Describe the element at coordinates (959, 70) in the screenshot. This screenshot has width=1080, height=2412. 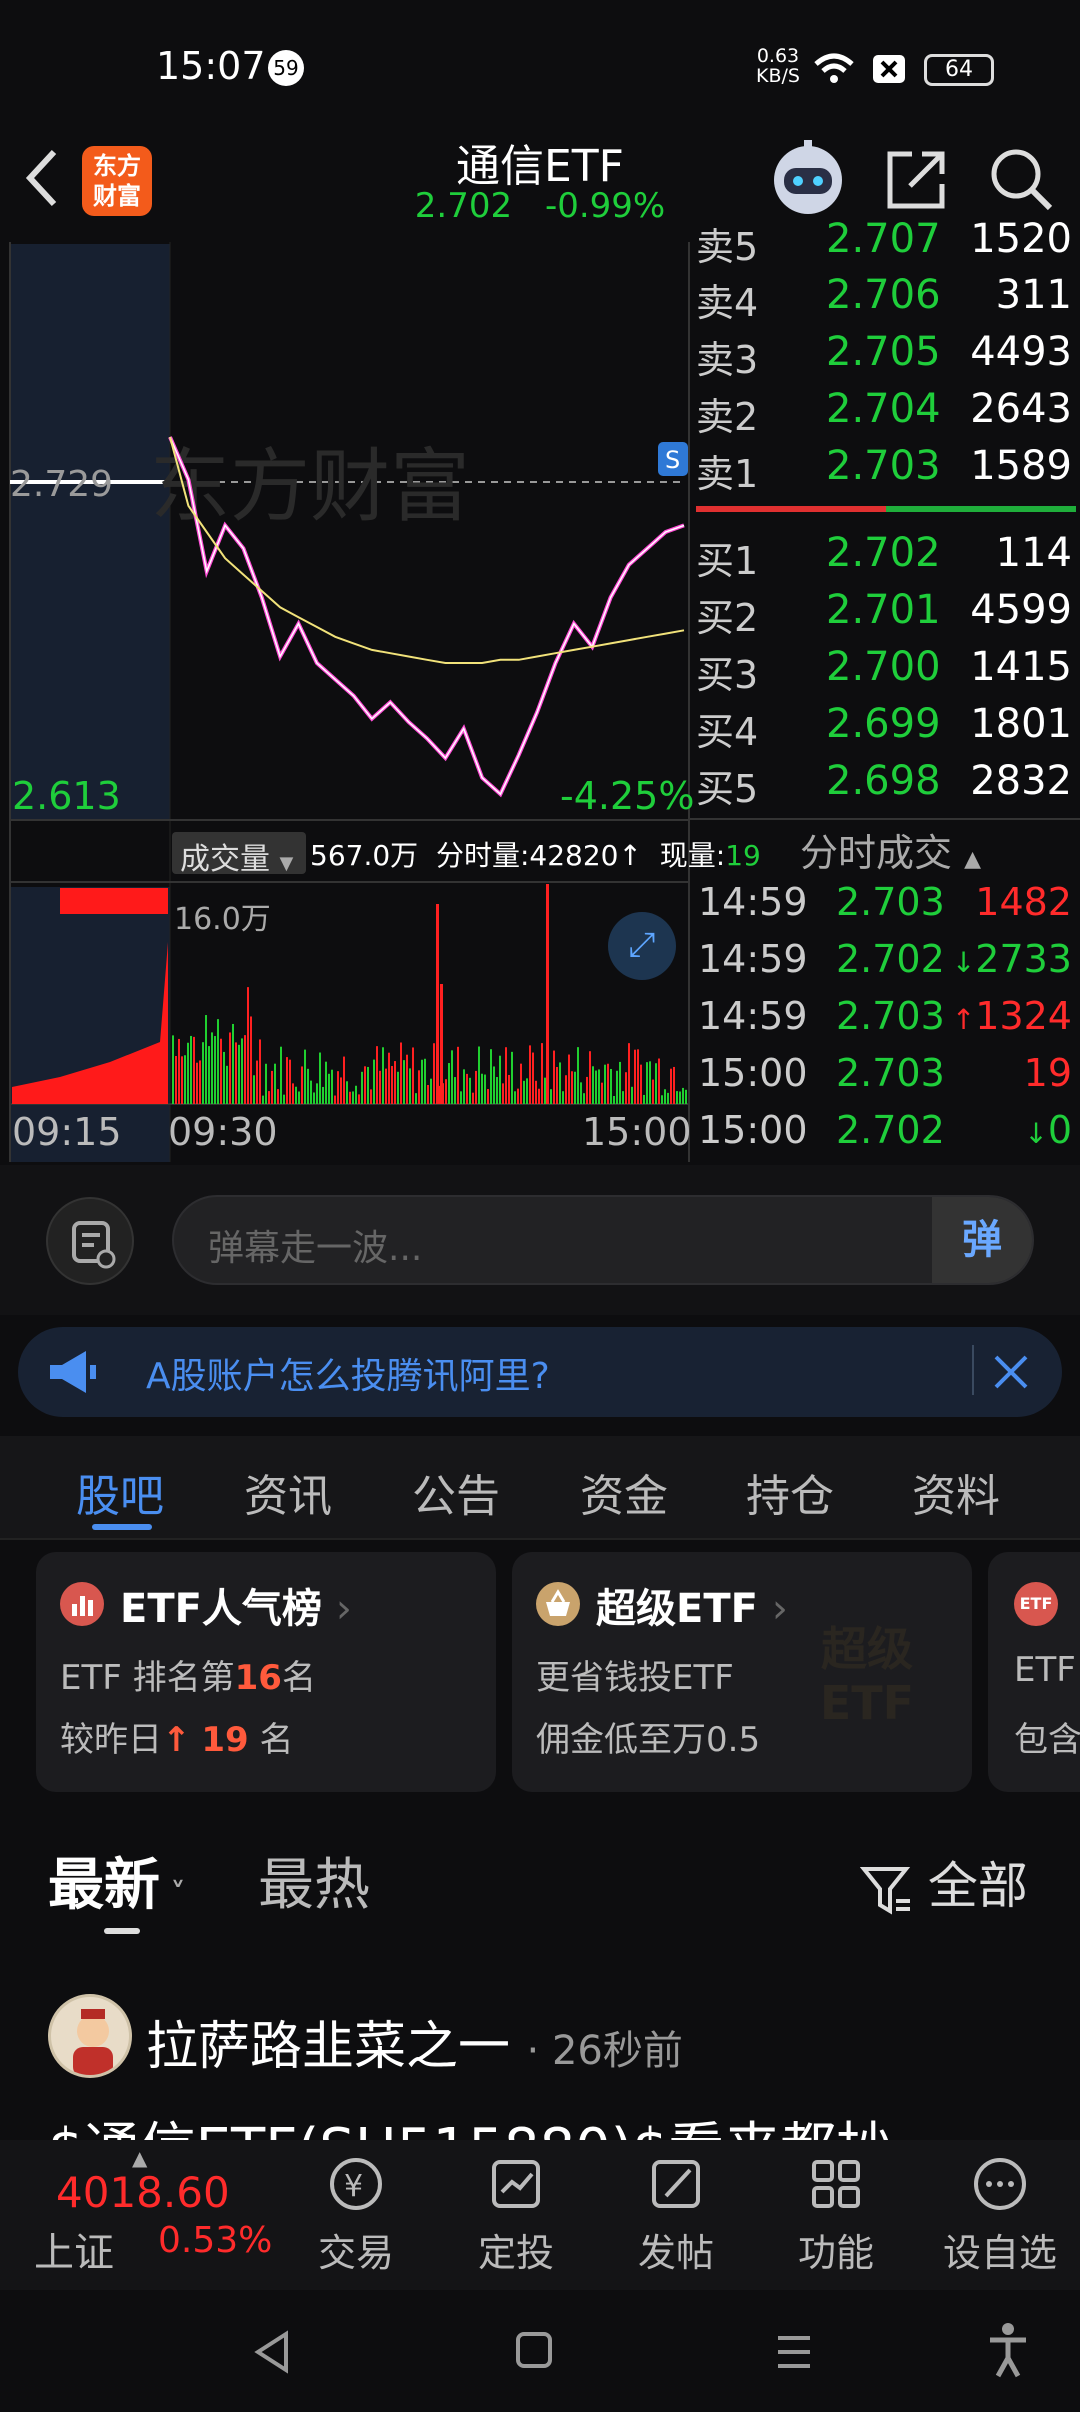
I see `battery-icon: 64` at that location.